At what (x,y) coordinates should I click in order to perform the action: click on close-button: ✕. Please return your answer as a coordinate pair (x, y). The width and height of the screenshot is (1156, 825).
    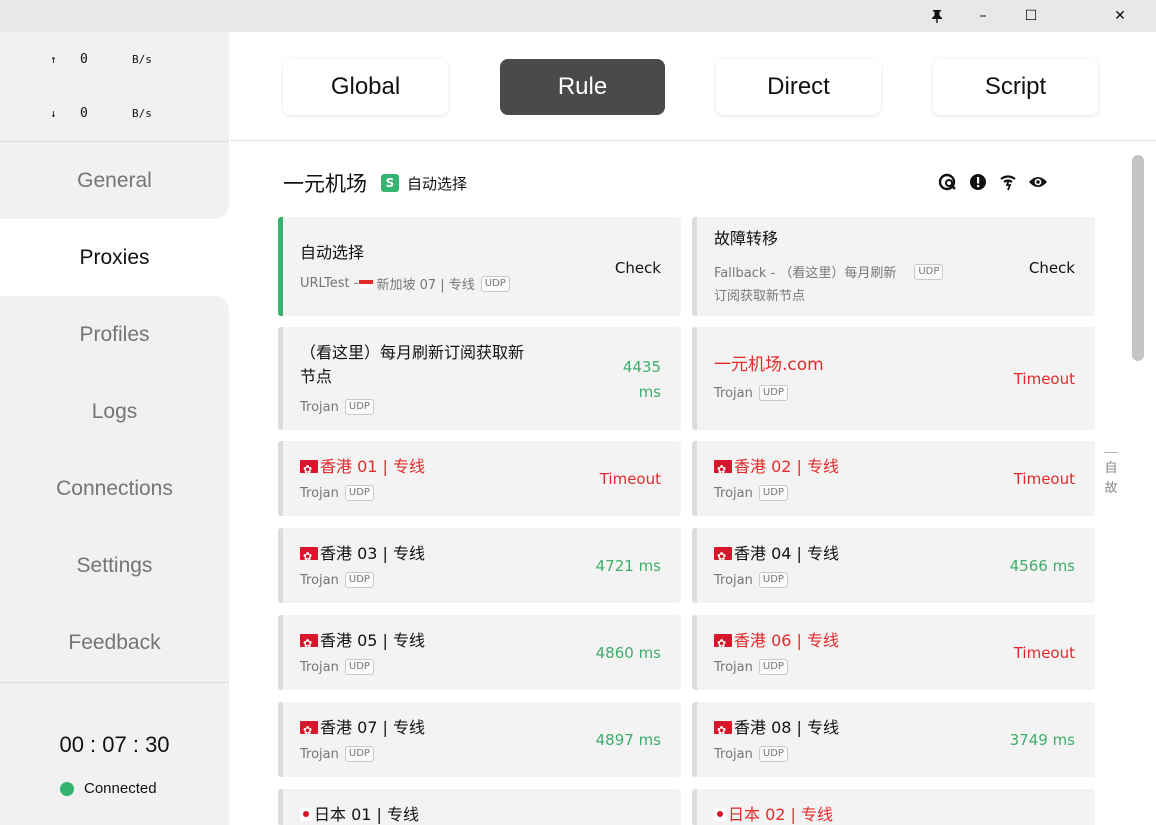
    Looking at the image, I should click on (1120, 16).